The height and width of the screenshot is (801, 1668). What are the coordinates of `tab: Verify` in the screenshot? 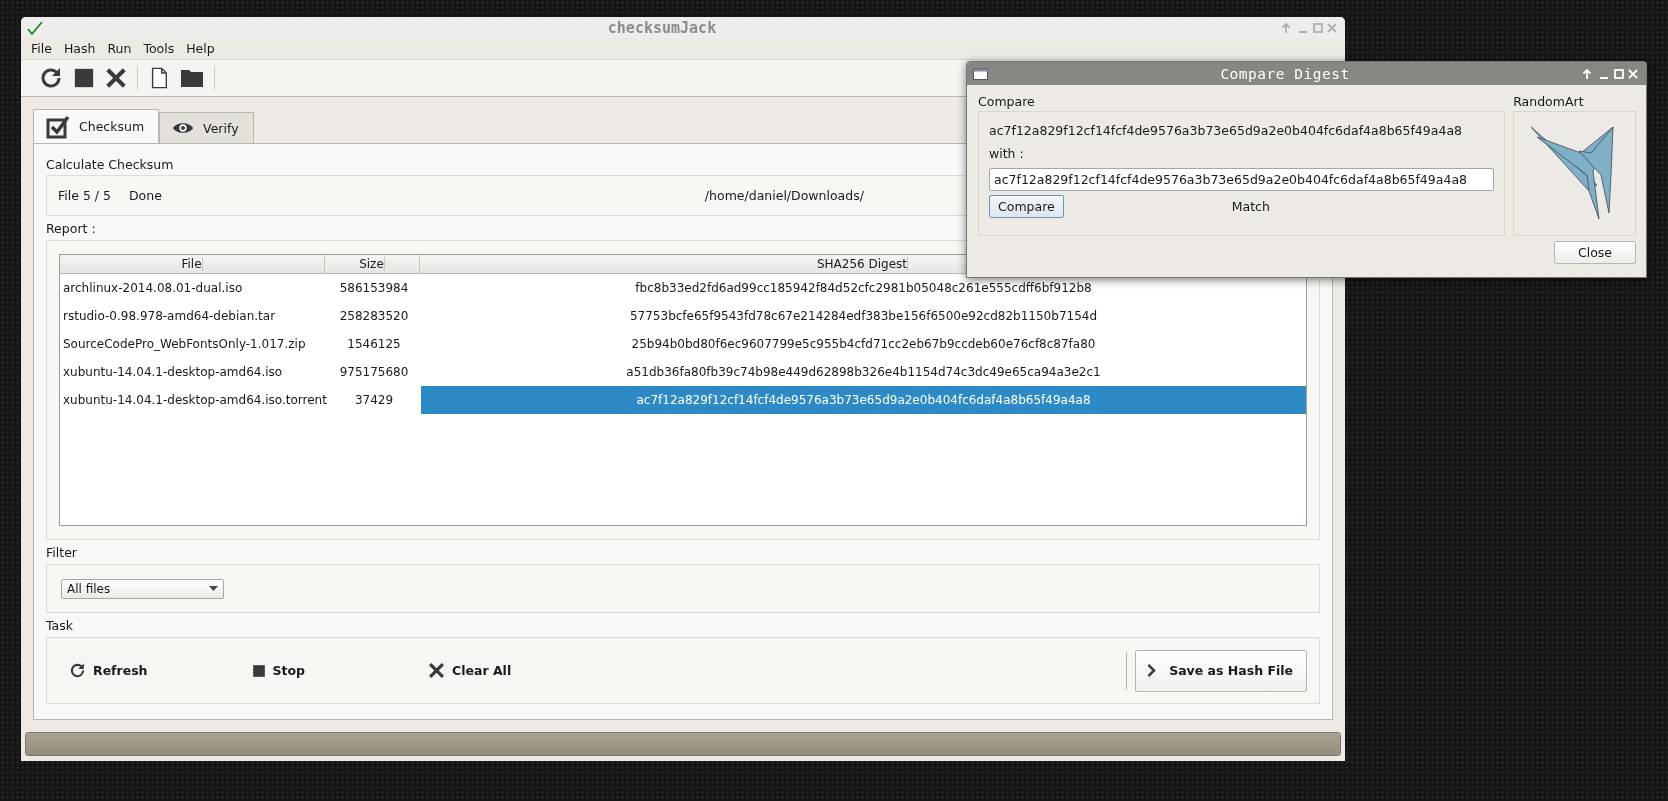 It's located at (206, 127).